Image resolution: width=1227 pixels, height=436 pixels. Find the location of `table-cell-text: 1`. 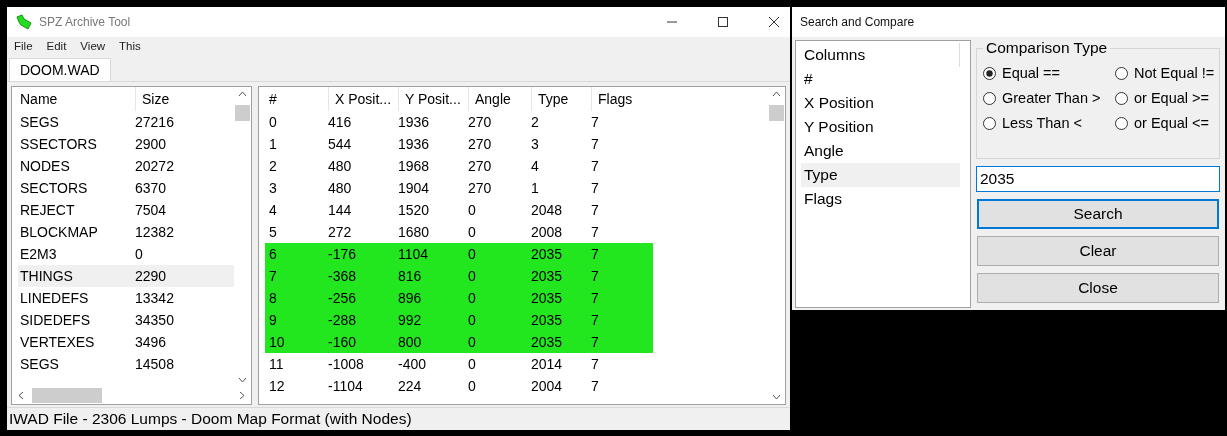

table-cell-text: 1 is located at coordinates (535, 188).